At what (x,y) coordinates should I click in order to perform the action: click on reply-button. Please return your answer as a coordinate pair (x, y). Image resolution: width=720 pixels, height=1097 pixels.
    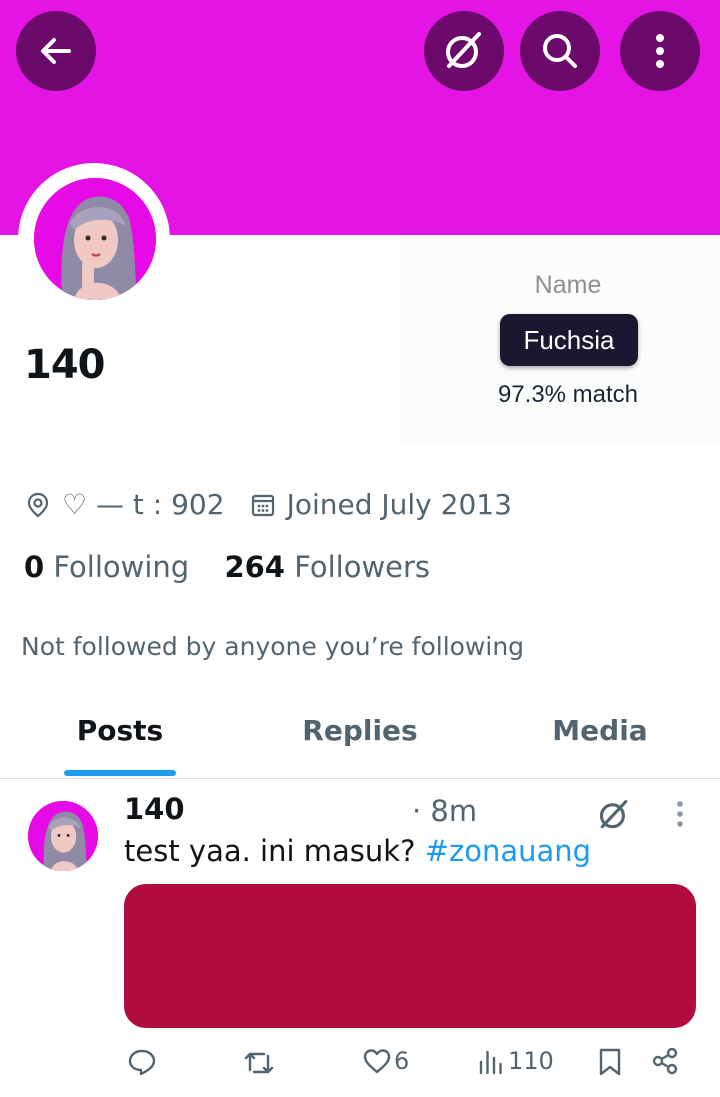
    Looking at the image, I should click on (142, 1062).